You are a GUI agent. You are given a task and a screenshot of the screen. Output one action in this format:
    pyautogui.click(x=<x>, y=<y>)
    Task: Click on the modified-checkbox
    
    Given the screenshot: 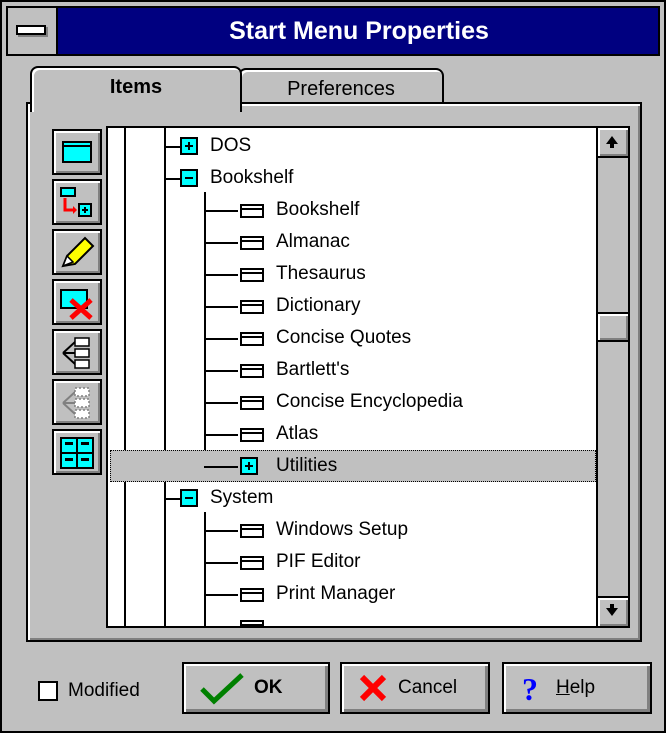 What is the action you would take?
    pyautogui.click(x=48, y=691)
    